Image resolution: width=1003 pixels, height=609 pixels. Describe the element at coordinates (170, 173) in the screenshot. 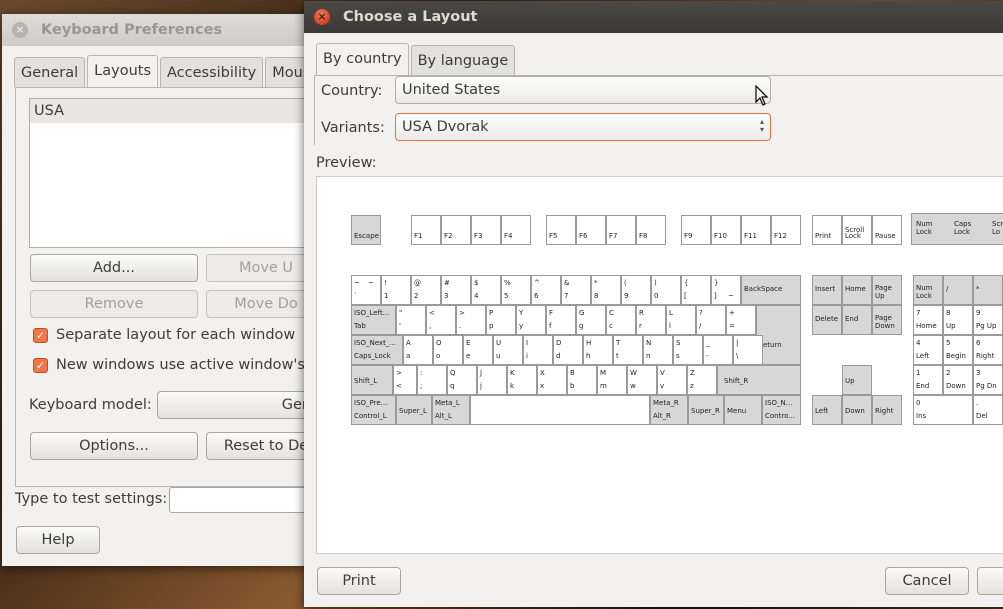

I see `layouts-list: USA` at that location.